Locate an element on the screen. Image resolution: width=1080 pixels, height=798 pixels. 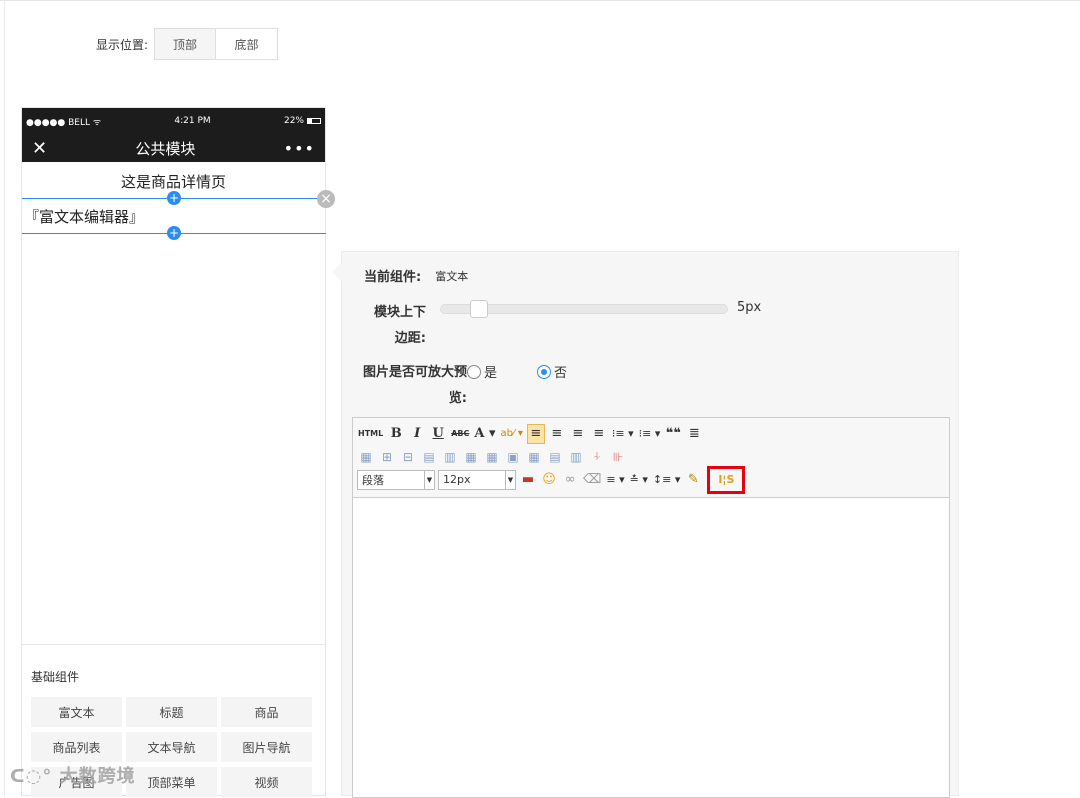
current-component-row: 当前组件: 富文本 is located at coordinates (416, 276).